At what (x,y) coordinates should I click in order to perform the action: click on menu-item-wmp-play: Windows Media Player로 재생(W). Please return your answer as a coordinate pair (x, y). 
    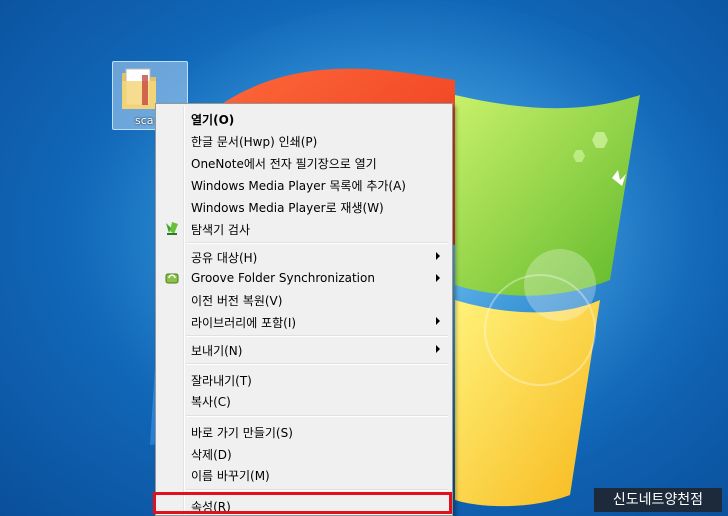
    Looking at the image, I should click on (304, 206).